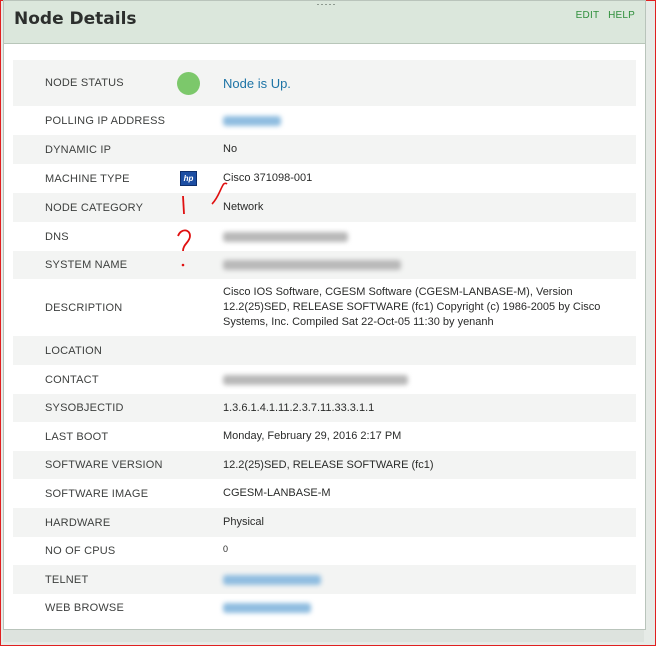  What do you see at coordinates (188, 83) in the screenshot?
I see `status-up-icon` at bounding box center [188, 83].